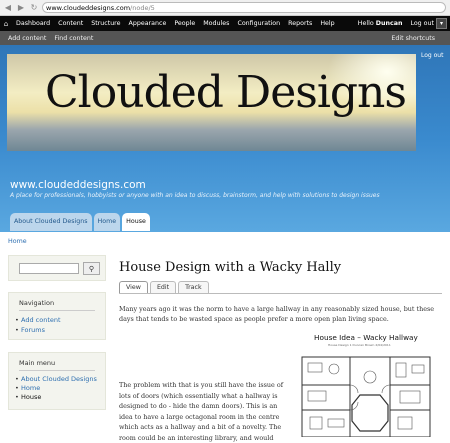 The height and width of the screenshot is (443, 450). I want to click on tab-edit: Edit, so click(163, 287).